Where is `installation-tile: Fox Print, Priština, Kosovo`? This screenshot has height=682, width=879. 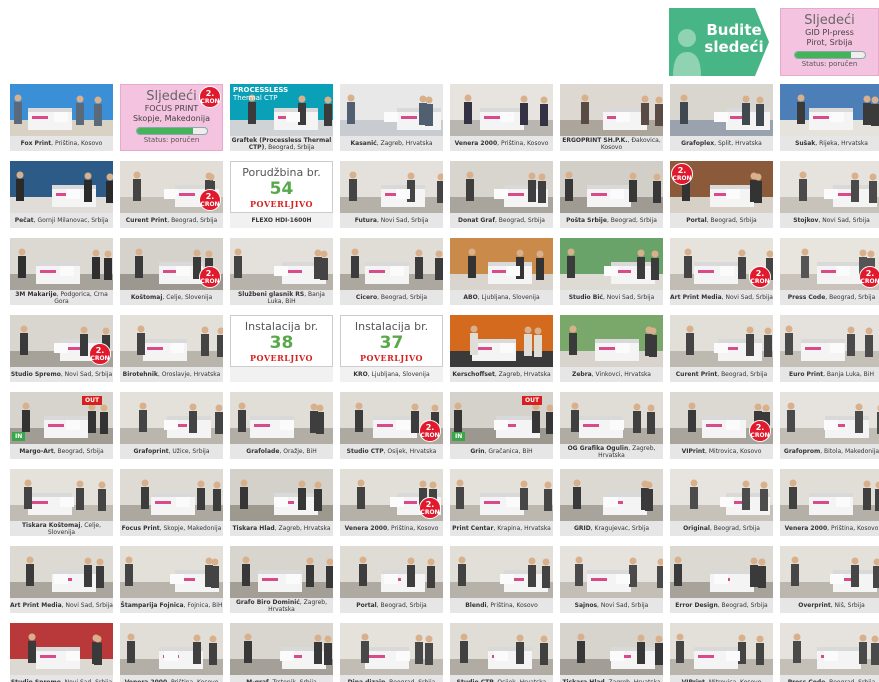
installation-tile: Fox Print, Priština, Kosovo is located at coordinates (61, 117).